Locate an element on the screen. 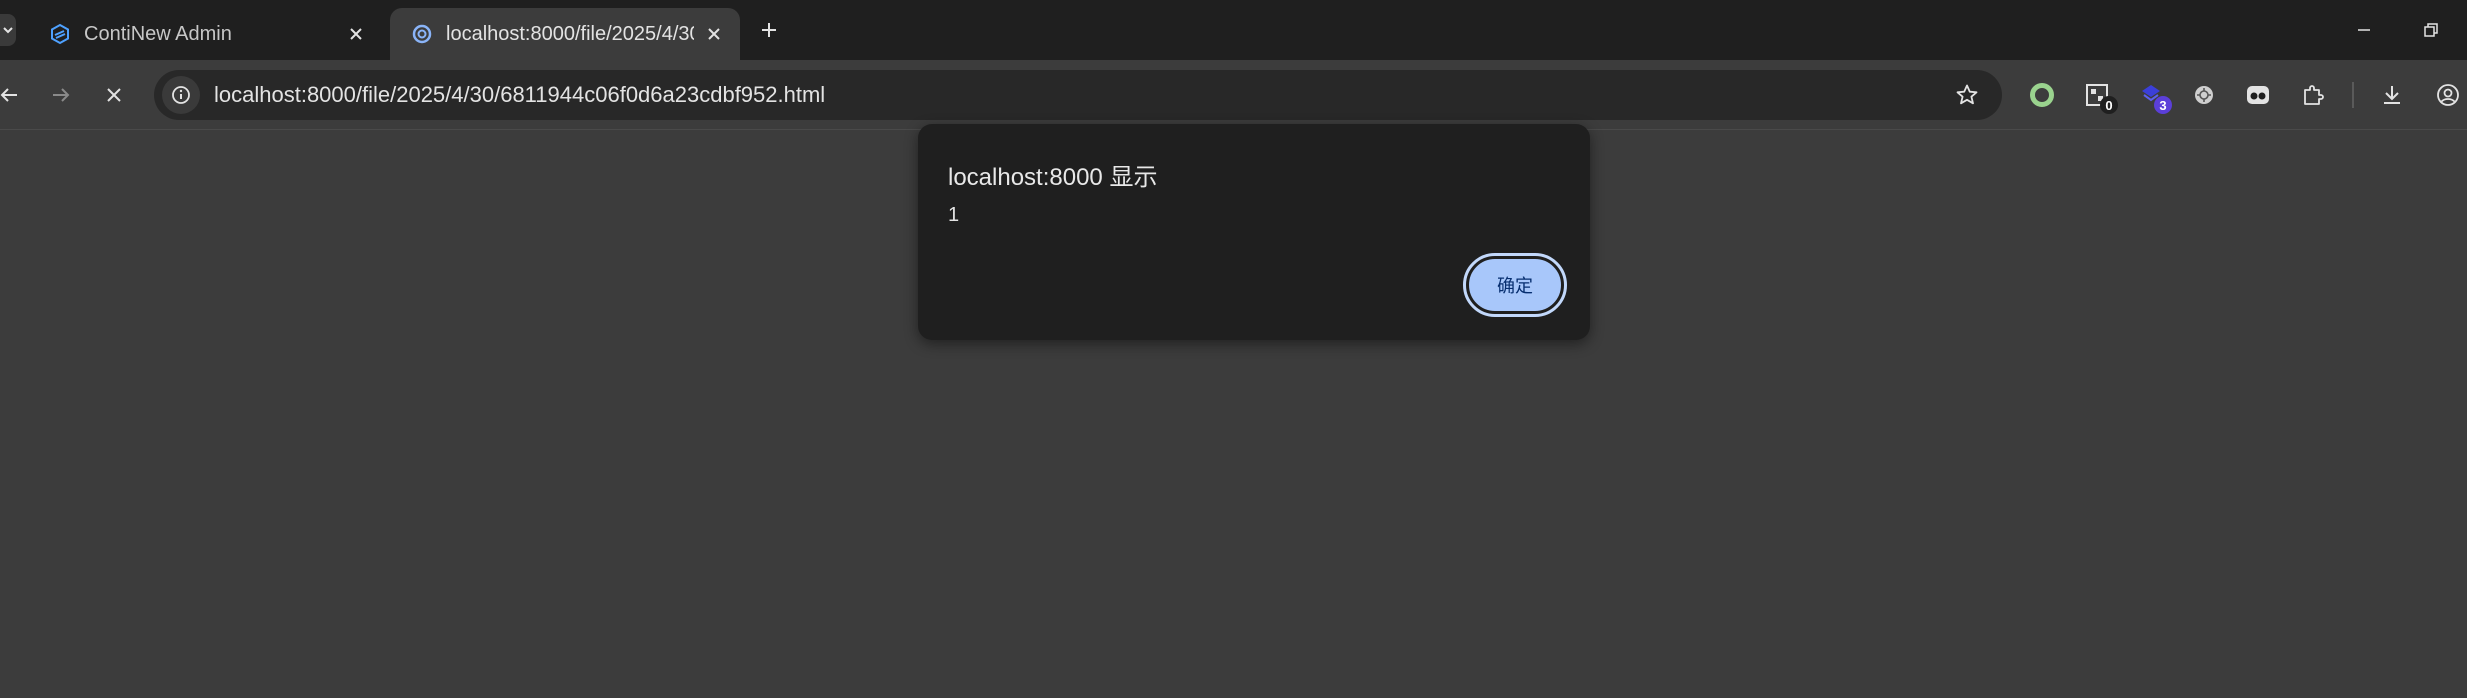  stop-loading-button is located at coordinates (114, 95).